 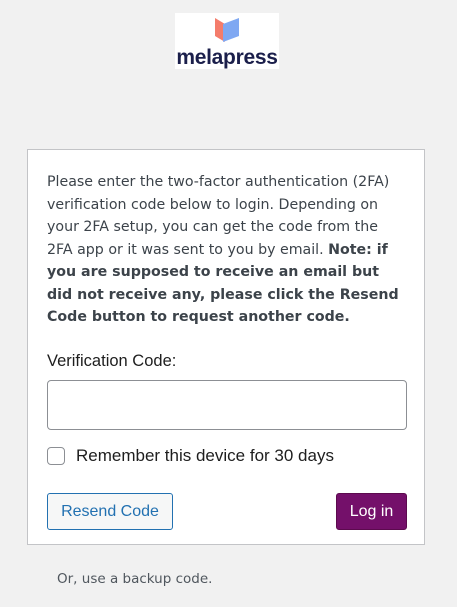 I want to click on verification-code-label: Verification Code:, so click(x=112, y=361).